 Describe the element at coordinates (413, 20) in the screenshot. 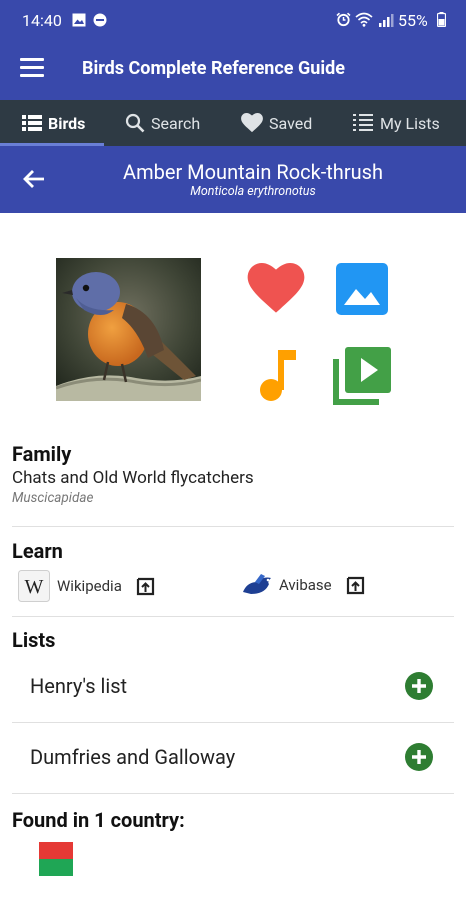

I see `battery-percent: 55%` at that location.